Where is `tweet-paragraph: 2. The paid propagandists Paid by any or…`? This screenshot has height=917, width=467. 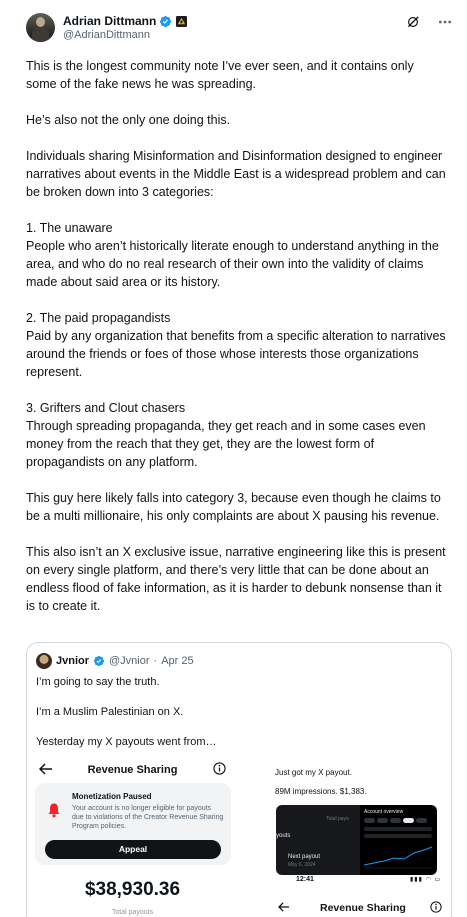 tweet-paragraph: 2. The paid propagandists Paid by any or… is located at coordinates (236, 345).